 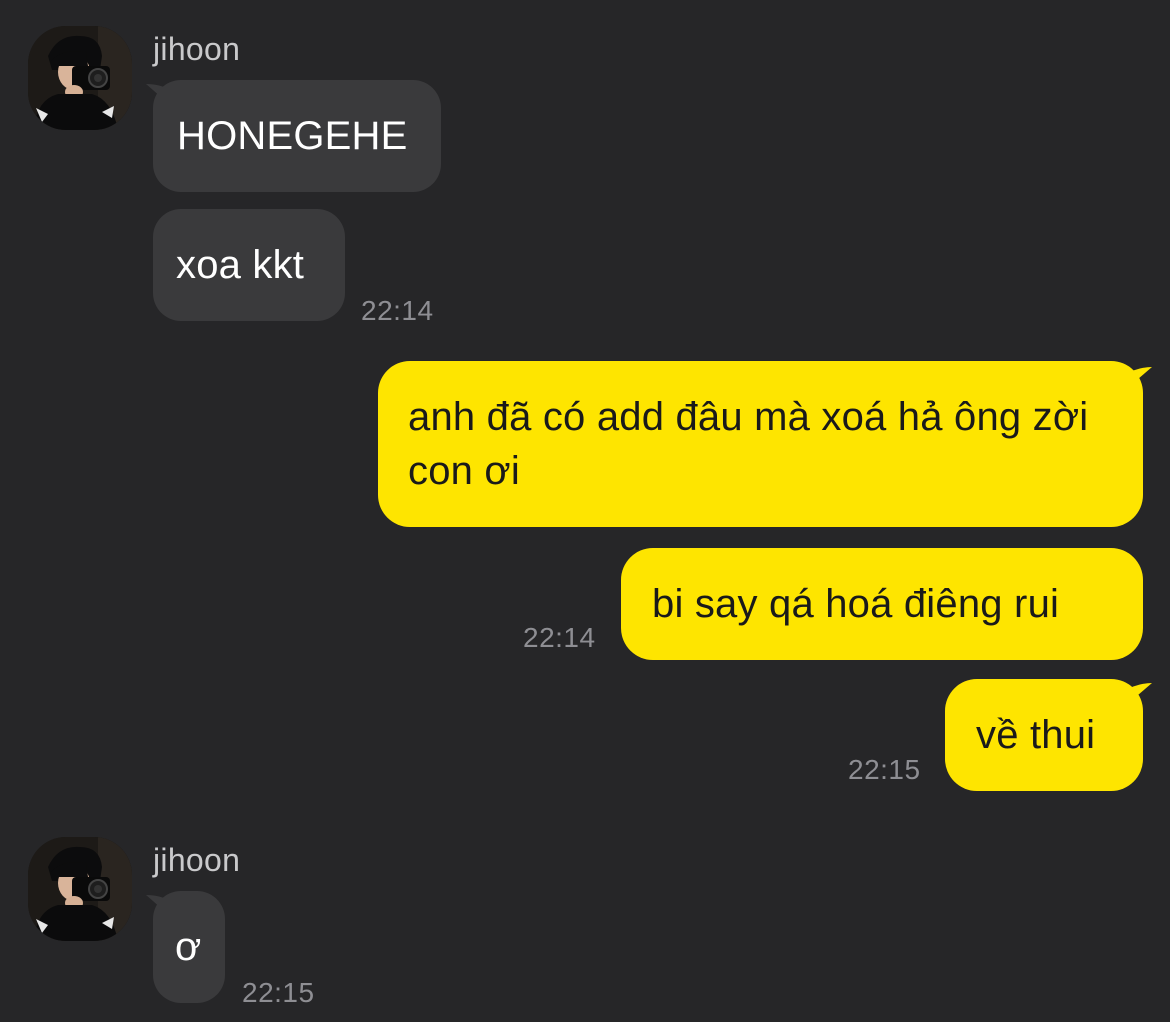 I want to click on message-bubble: HONEGEHE, so click(x=297, y=136).